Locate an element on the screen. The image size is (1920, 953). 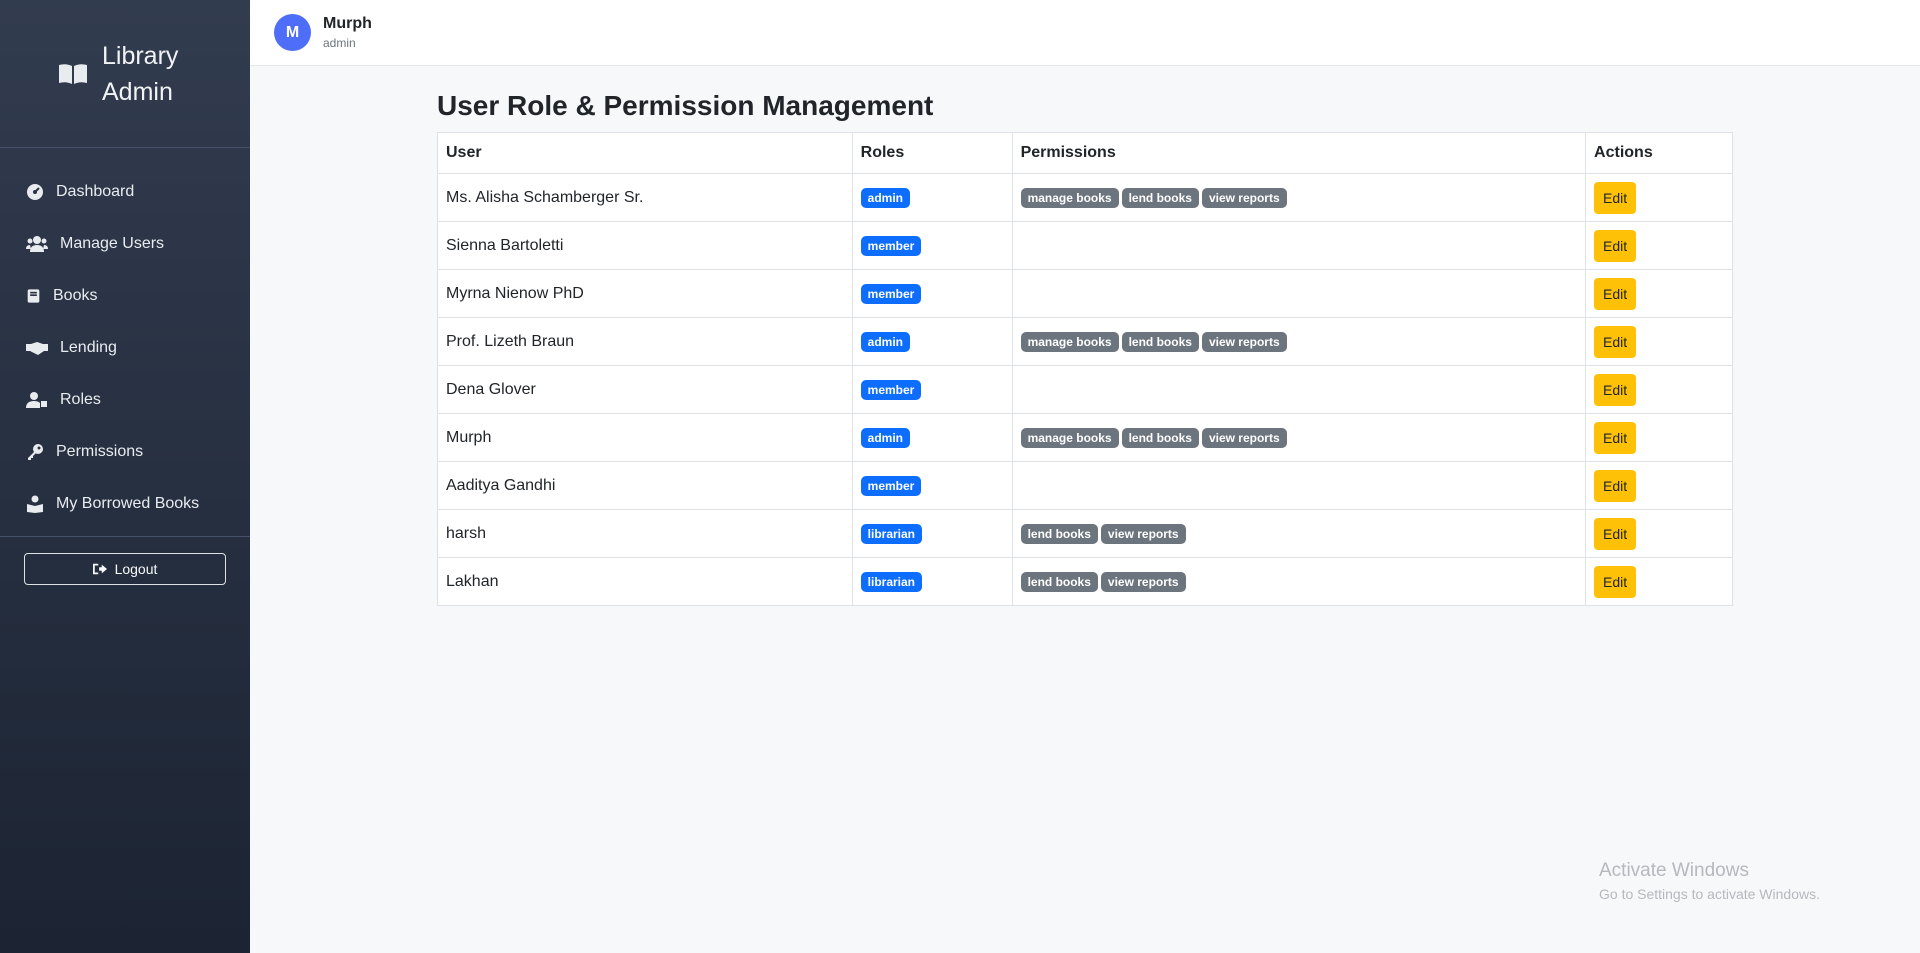
table-row: Dena Glover member Edit is located at coordinates (1085, 389).